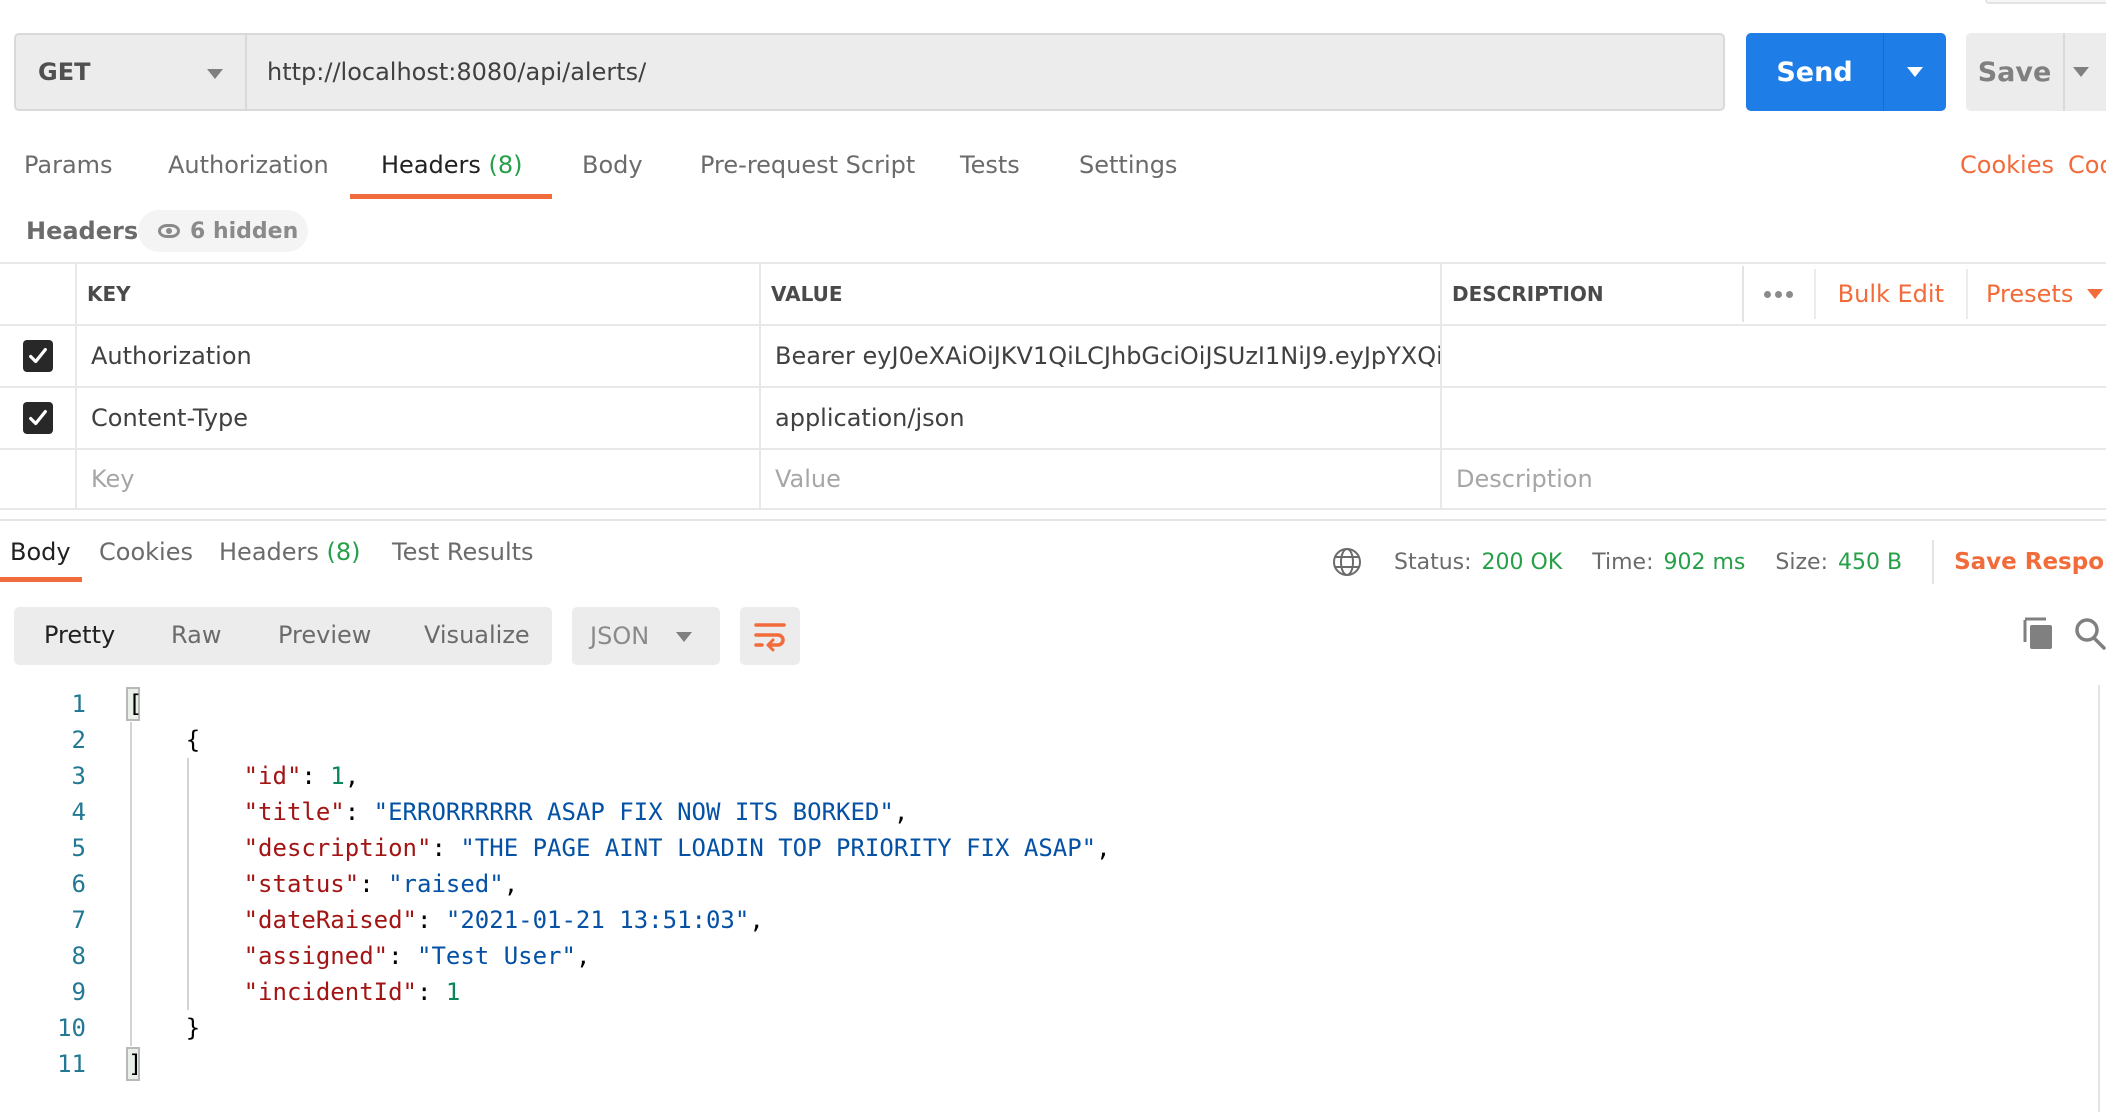  What do you see at coordinates (451, 196) in the screenshot?
I see `active-tab-indicator` at bounding box center [451, 196].